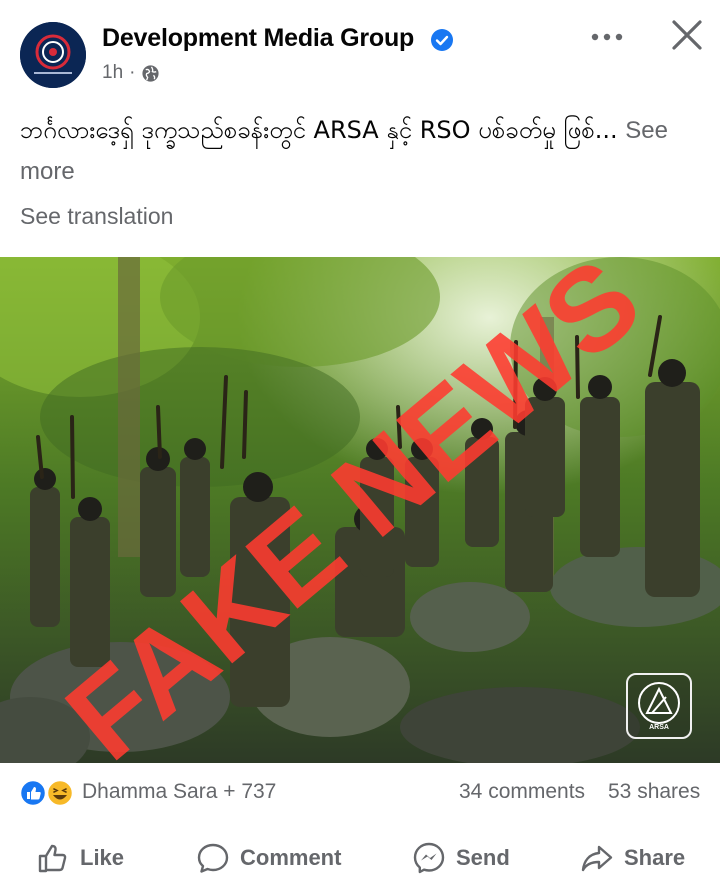  I want to click on share-button: Share, so click(632, 858).